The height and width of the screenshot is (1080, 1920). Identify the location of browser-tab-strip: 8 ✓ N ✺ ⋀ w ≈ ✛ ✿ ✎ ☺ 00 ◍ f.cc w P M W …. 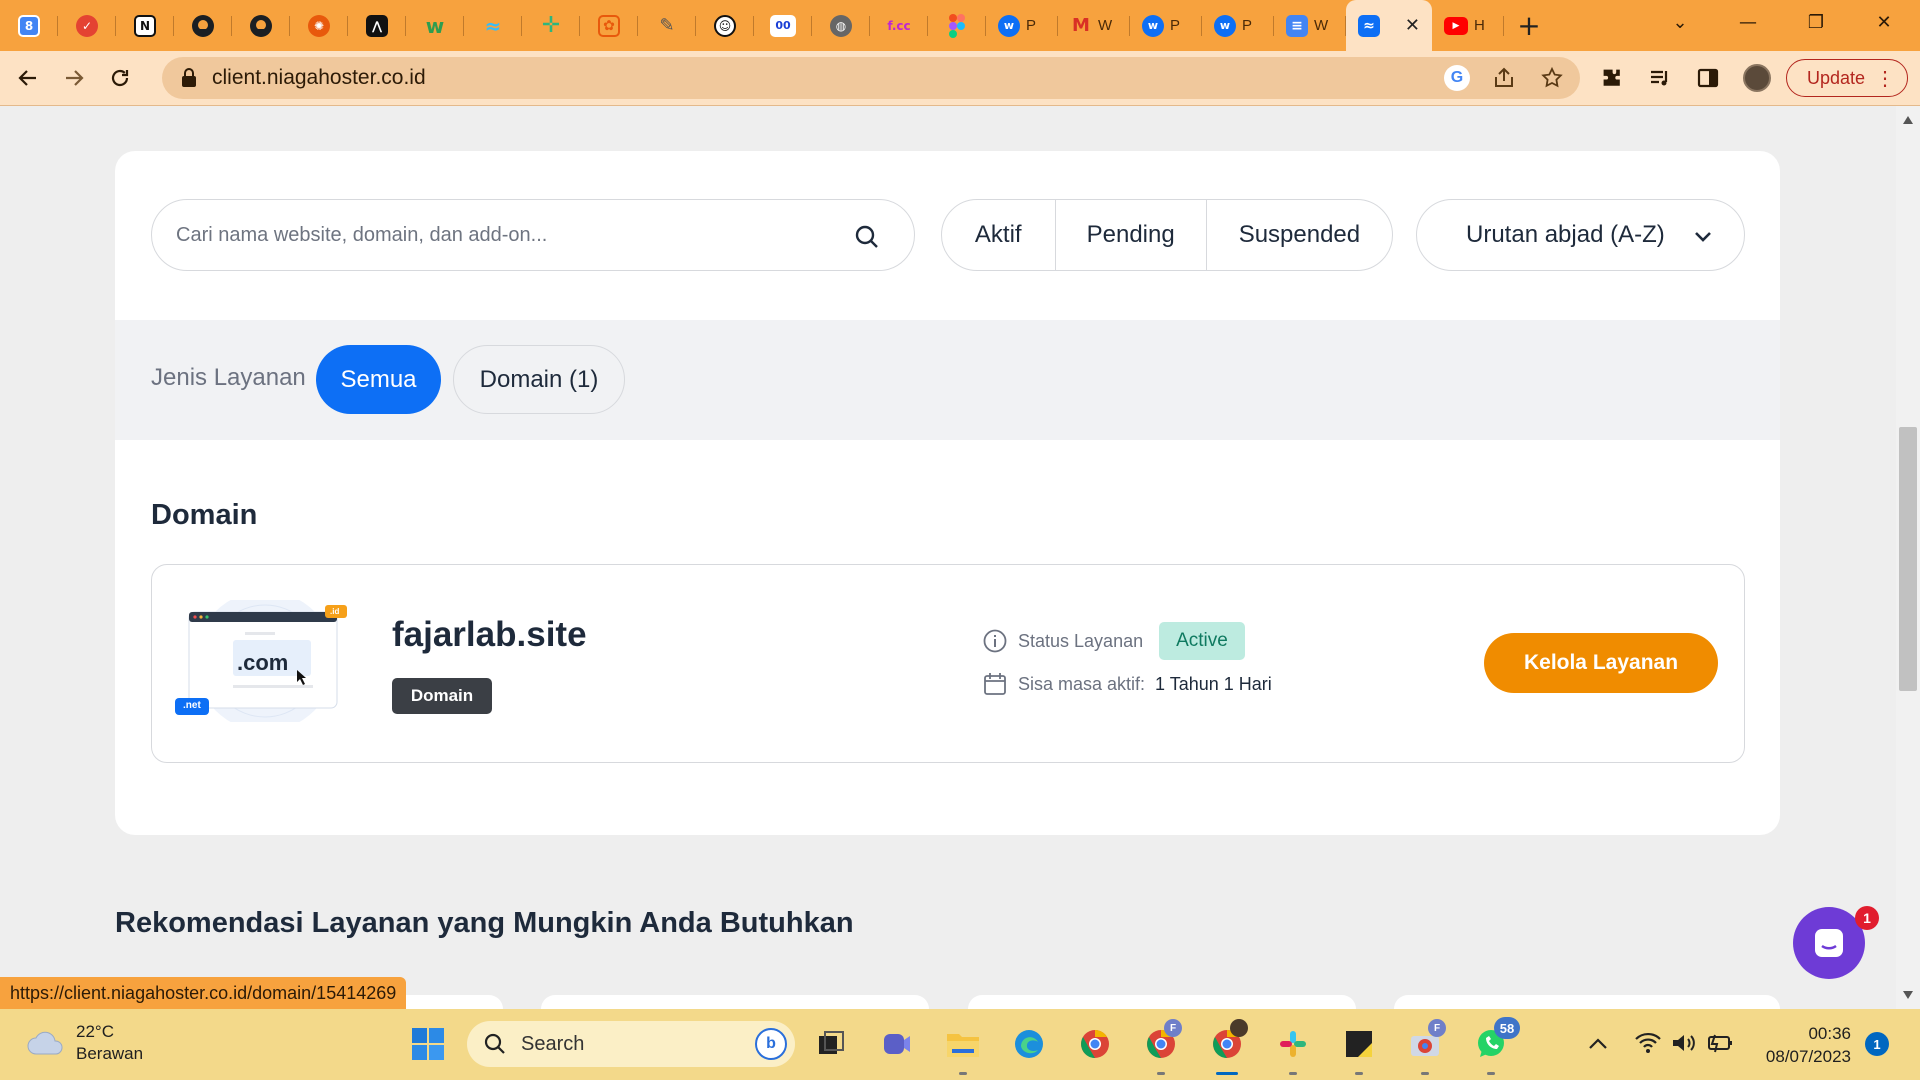
(960, 25).